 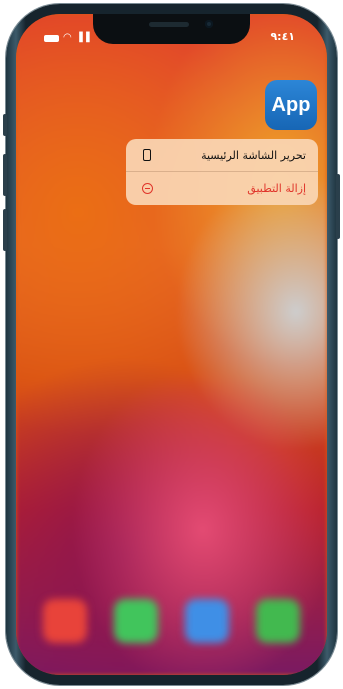 I want to click on mute-switch, so click(x=5, y=125).